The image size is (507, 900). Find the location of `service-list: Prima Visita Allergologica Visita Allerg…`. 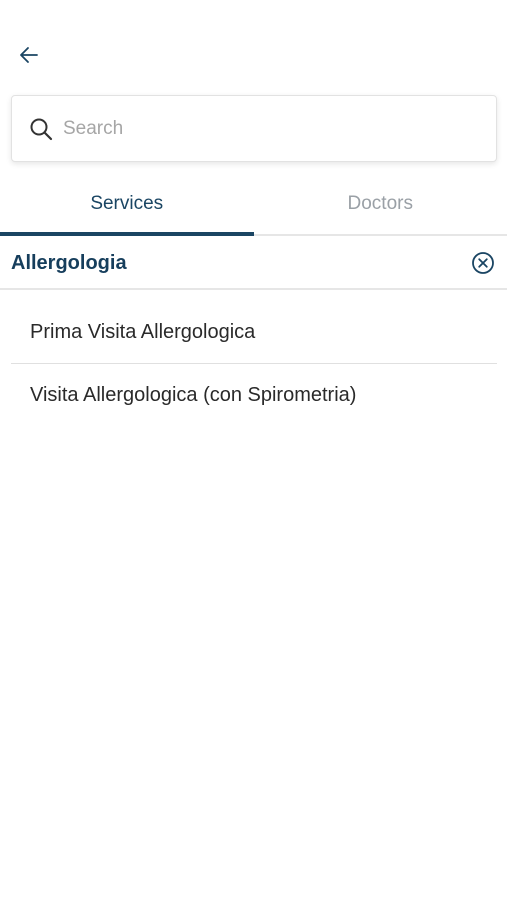

service-list: Prima Visita Allergologica Visita Allerg… is located at coordinates (254, 364).